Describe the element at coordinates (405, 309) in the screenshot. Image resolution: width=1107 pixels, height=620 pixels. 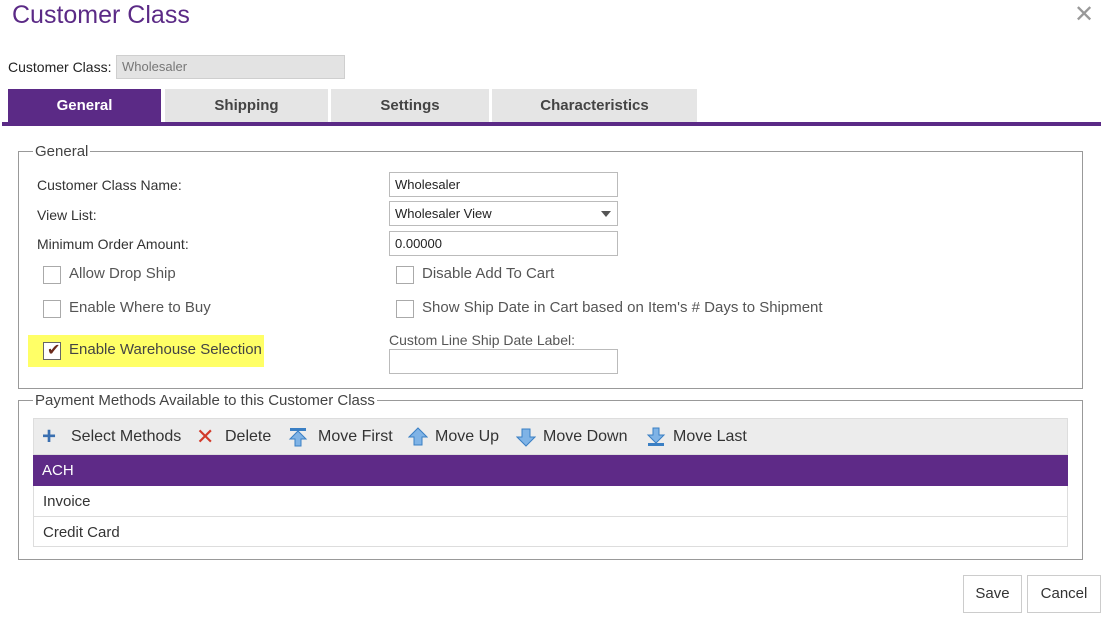
I see `show-ship-date-checkbox` at that location.